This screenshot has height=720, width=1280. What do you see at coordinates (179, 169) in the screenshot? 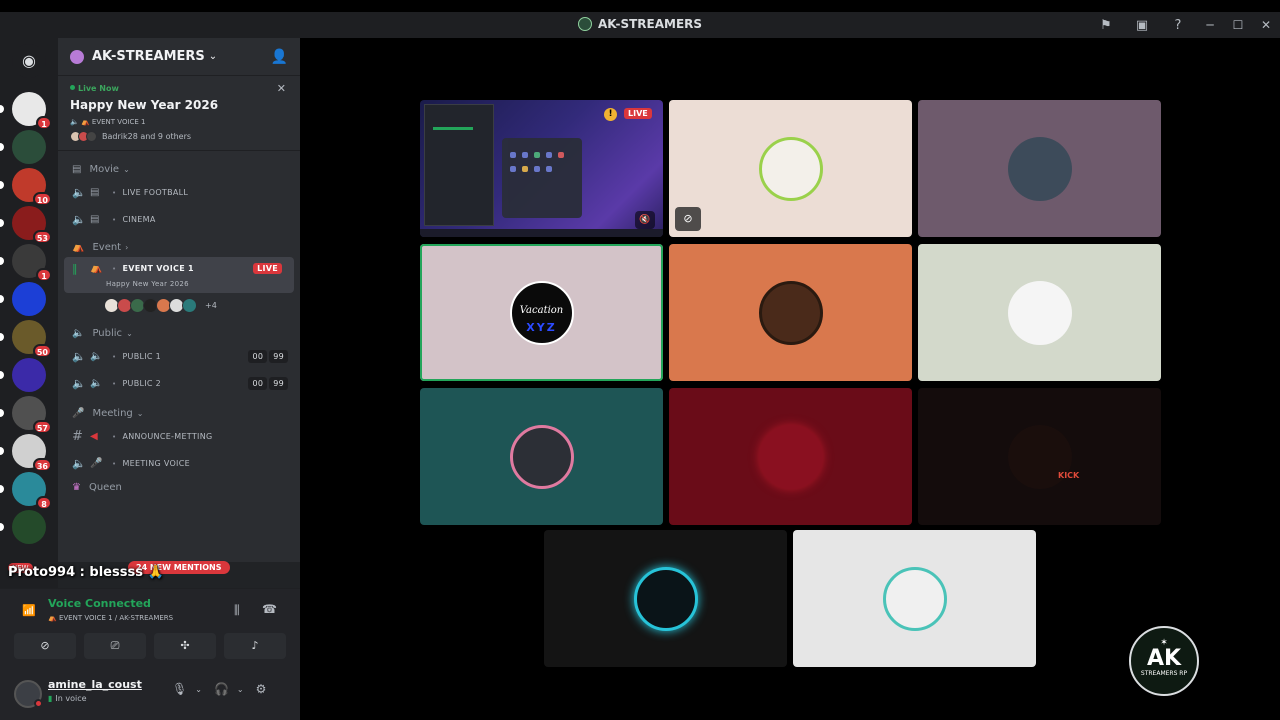
I see `category-movie: ▤ Movie ⌄` at bounding box center [179, 169].